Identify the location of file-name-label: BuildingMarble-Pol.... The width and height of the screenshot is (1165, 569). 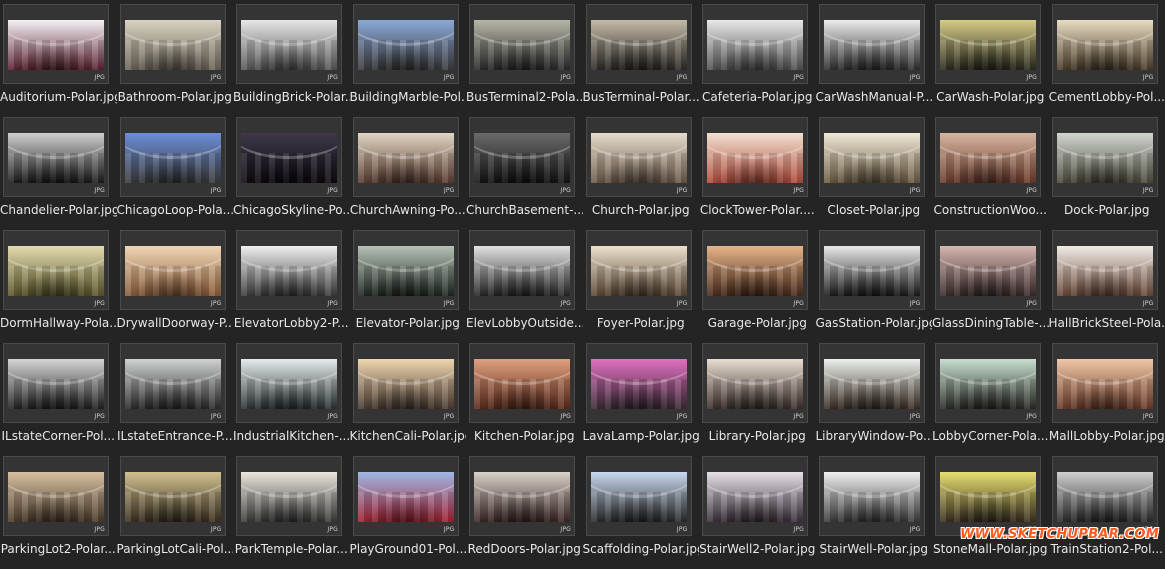
(408, 97).